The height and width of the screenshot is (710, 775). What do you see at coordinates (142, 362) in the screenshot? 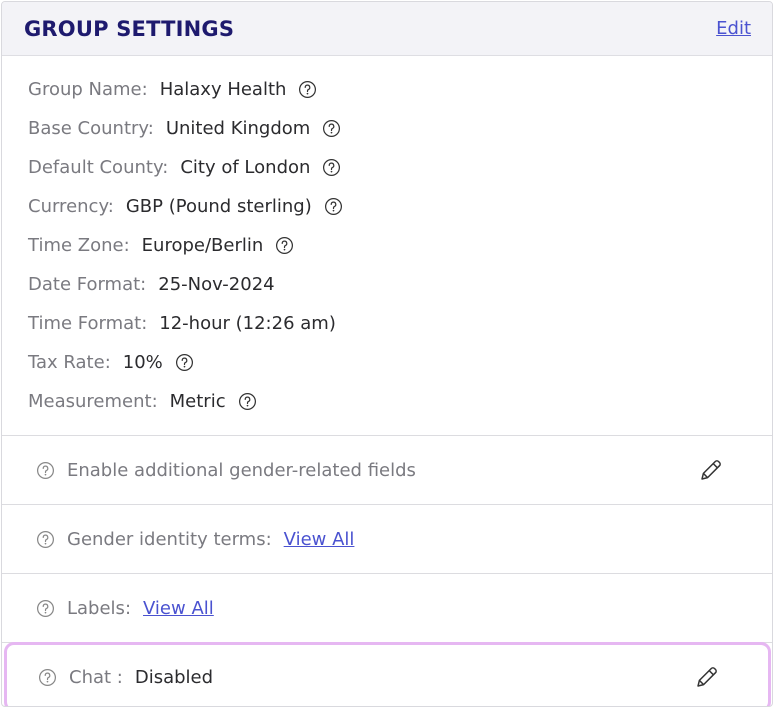
I see `setting-value: 10%` at bounding box center [142, 362].